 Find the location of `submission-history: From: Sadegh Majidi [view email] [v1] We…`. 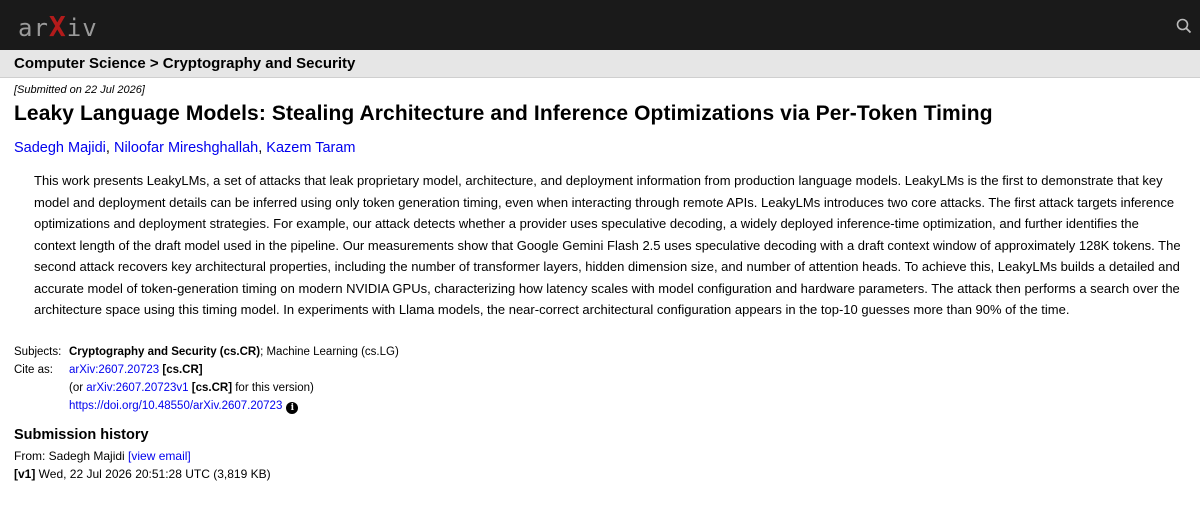

submission-history: From: Sadegh Majidi [view email] [v1] We… is located at coordinates (607, 465).